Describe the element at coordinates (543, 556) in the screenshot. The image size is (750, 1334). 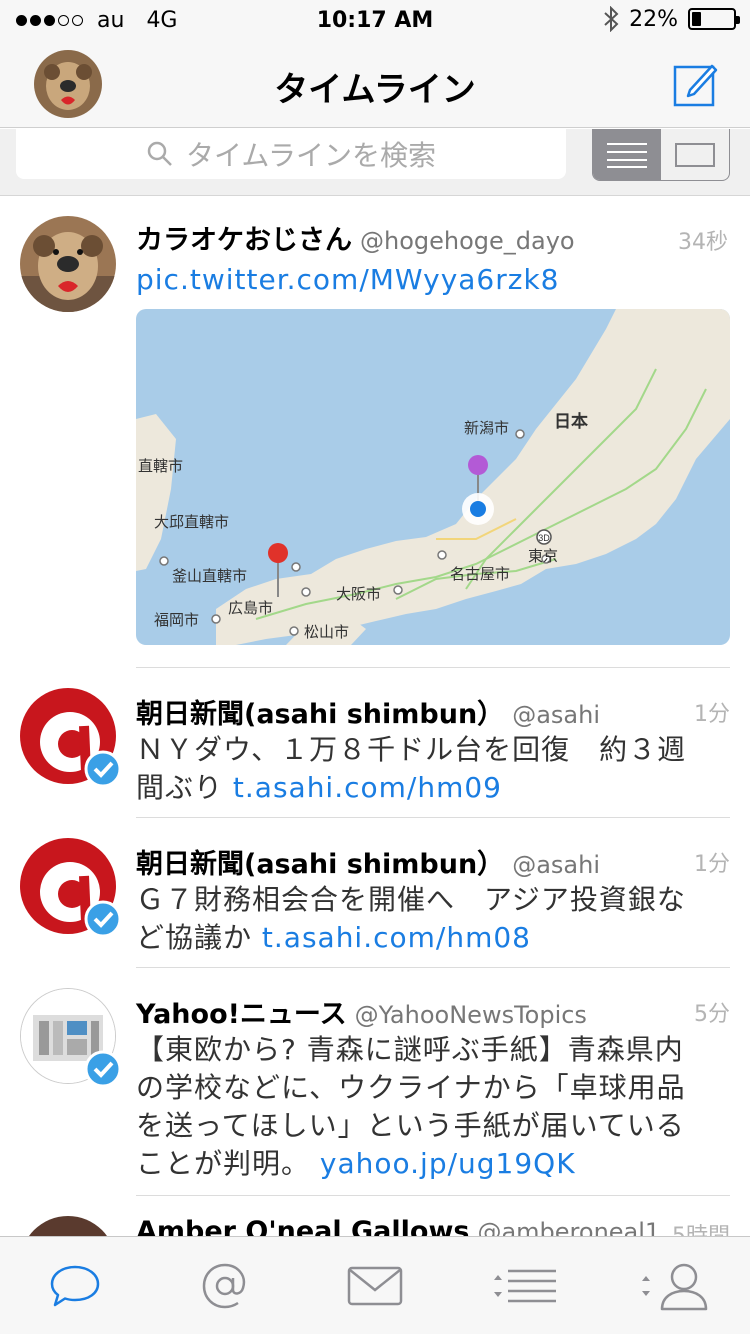
I see `map-label: 東京` at that location.